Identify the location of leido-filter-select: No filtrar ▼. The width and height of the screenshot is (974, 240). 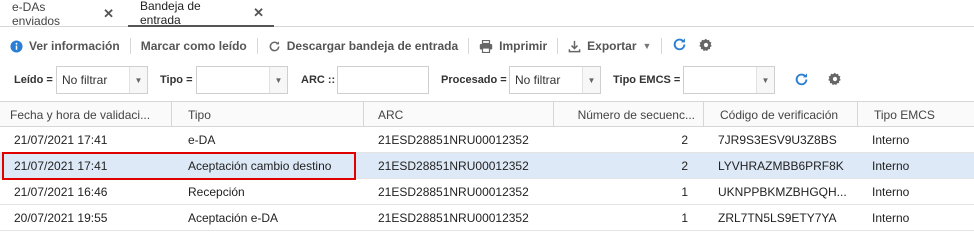
(102, 80).